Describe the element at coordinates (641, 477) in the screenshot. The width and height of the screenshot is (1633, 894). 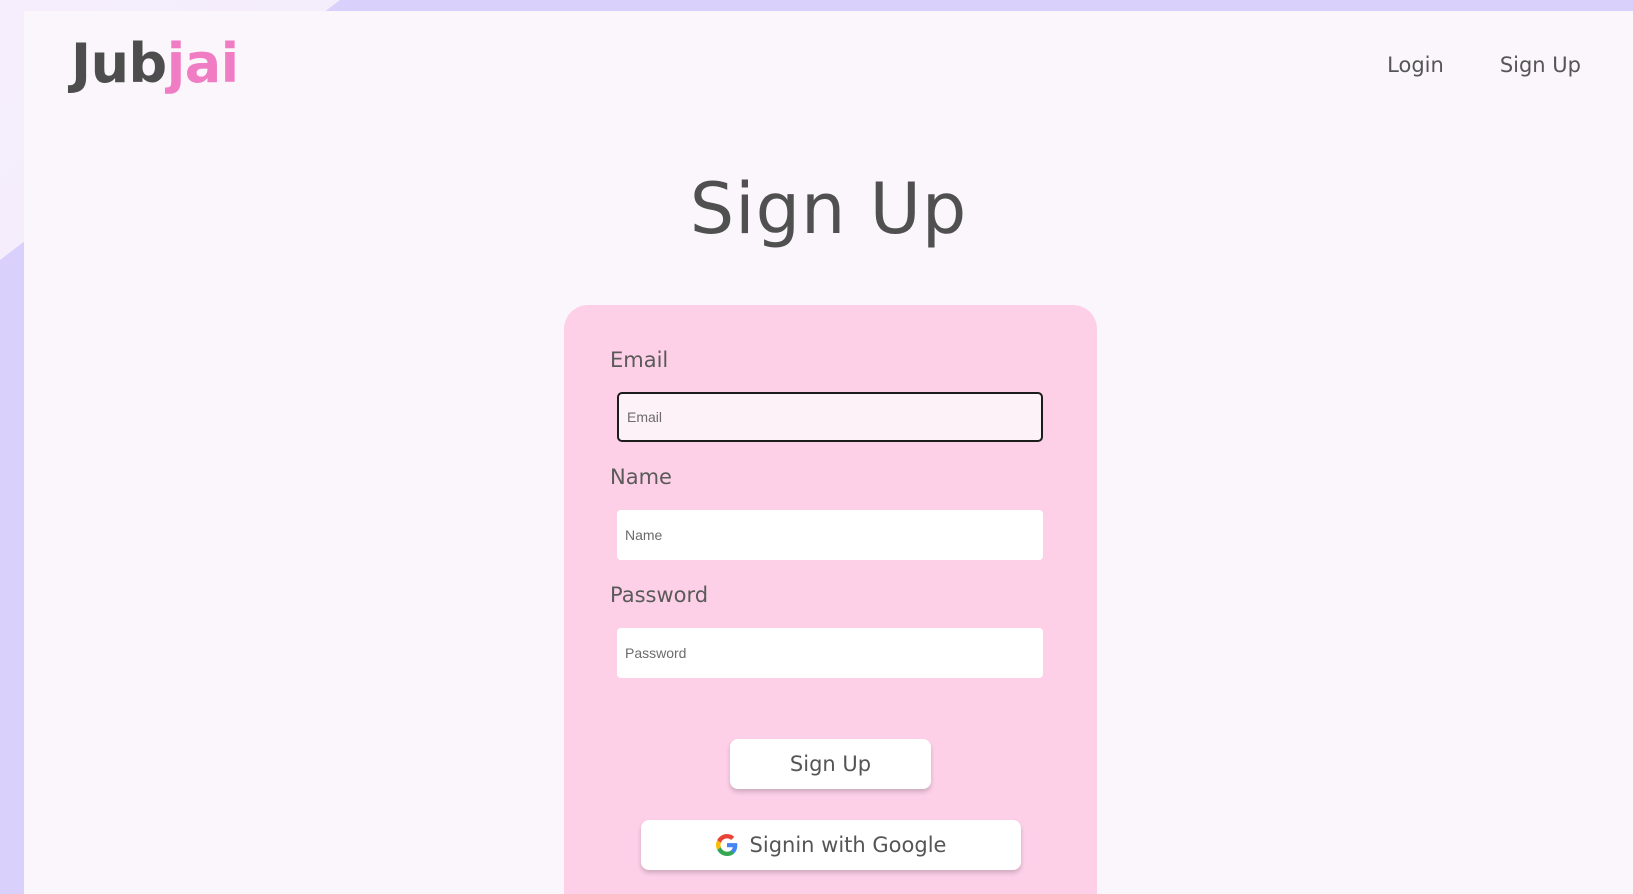
I see `name-label: Name` at that location.